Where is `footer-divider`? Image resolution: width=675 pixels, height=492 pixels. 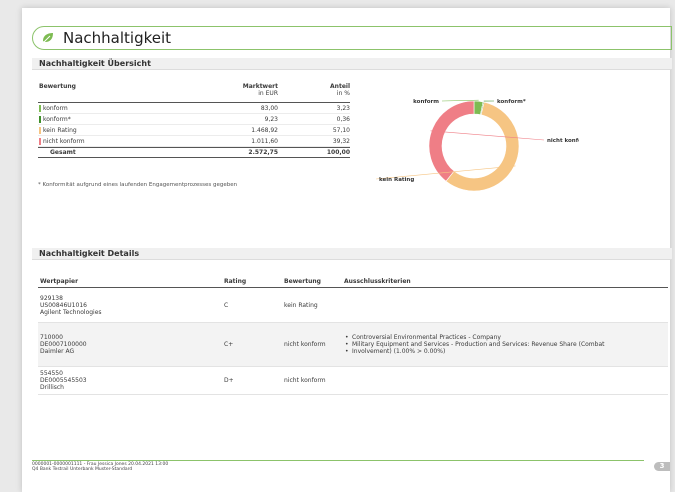 footer-divider is located at coordinates (338, 460).